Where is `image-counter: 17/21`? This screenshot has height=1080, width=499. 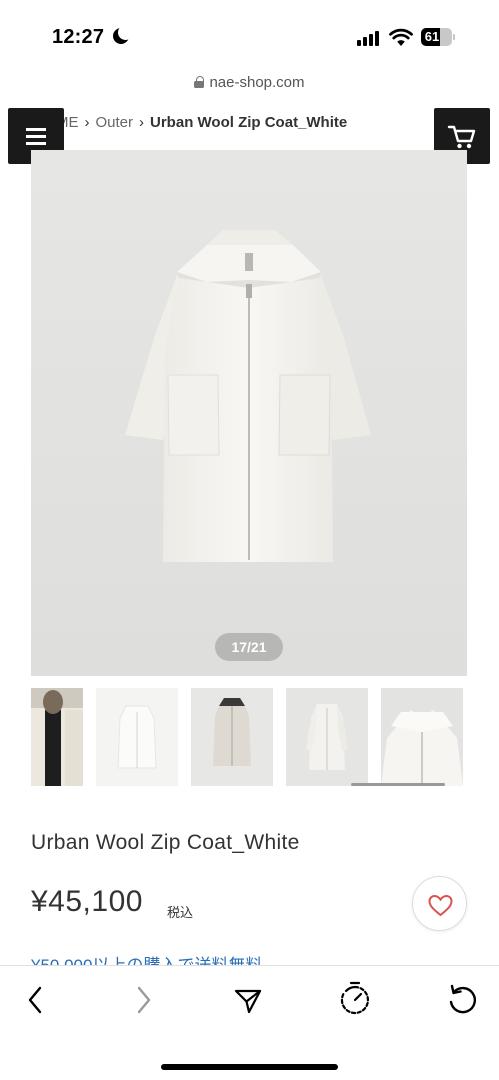
image-counter: 17/21 is located at coordinates (249, 647).